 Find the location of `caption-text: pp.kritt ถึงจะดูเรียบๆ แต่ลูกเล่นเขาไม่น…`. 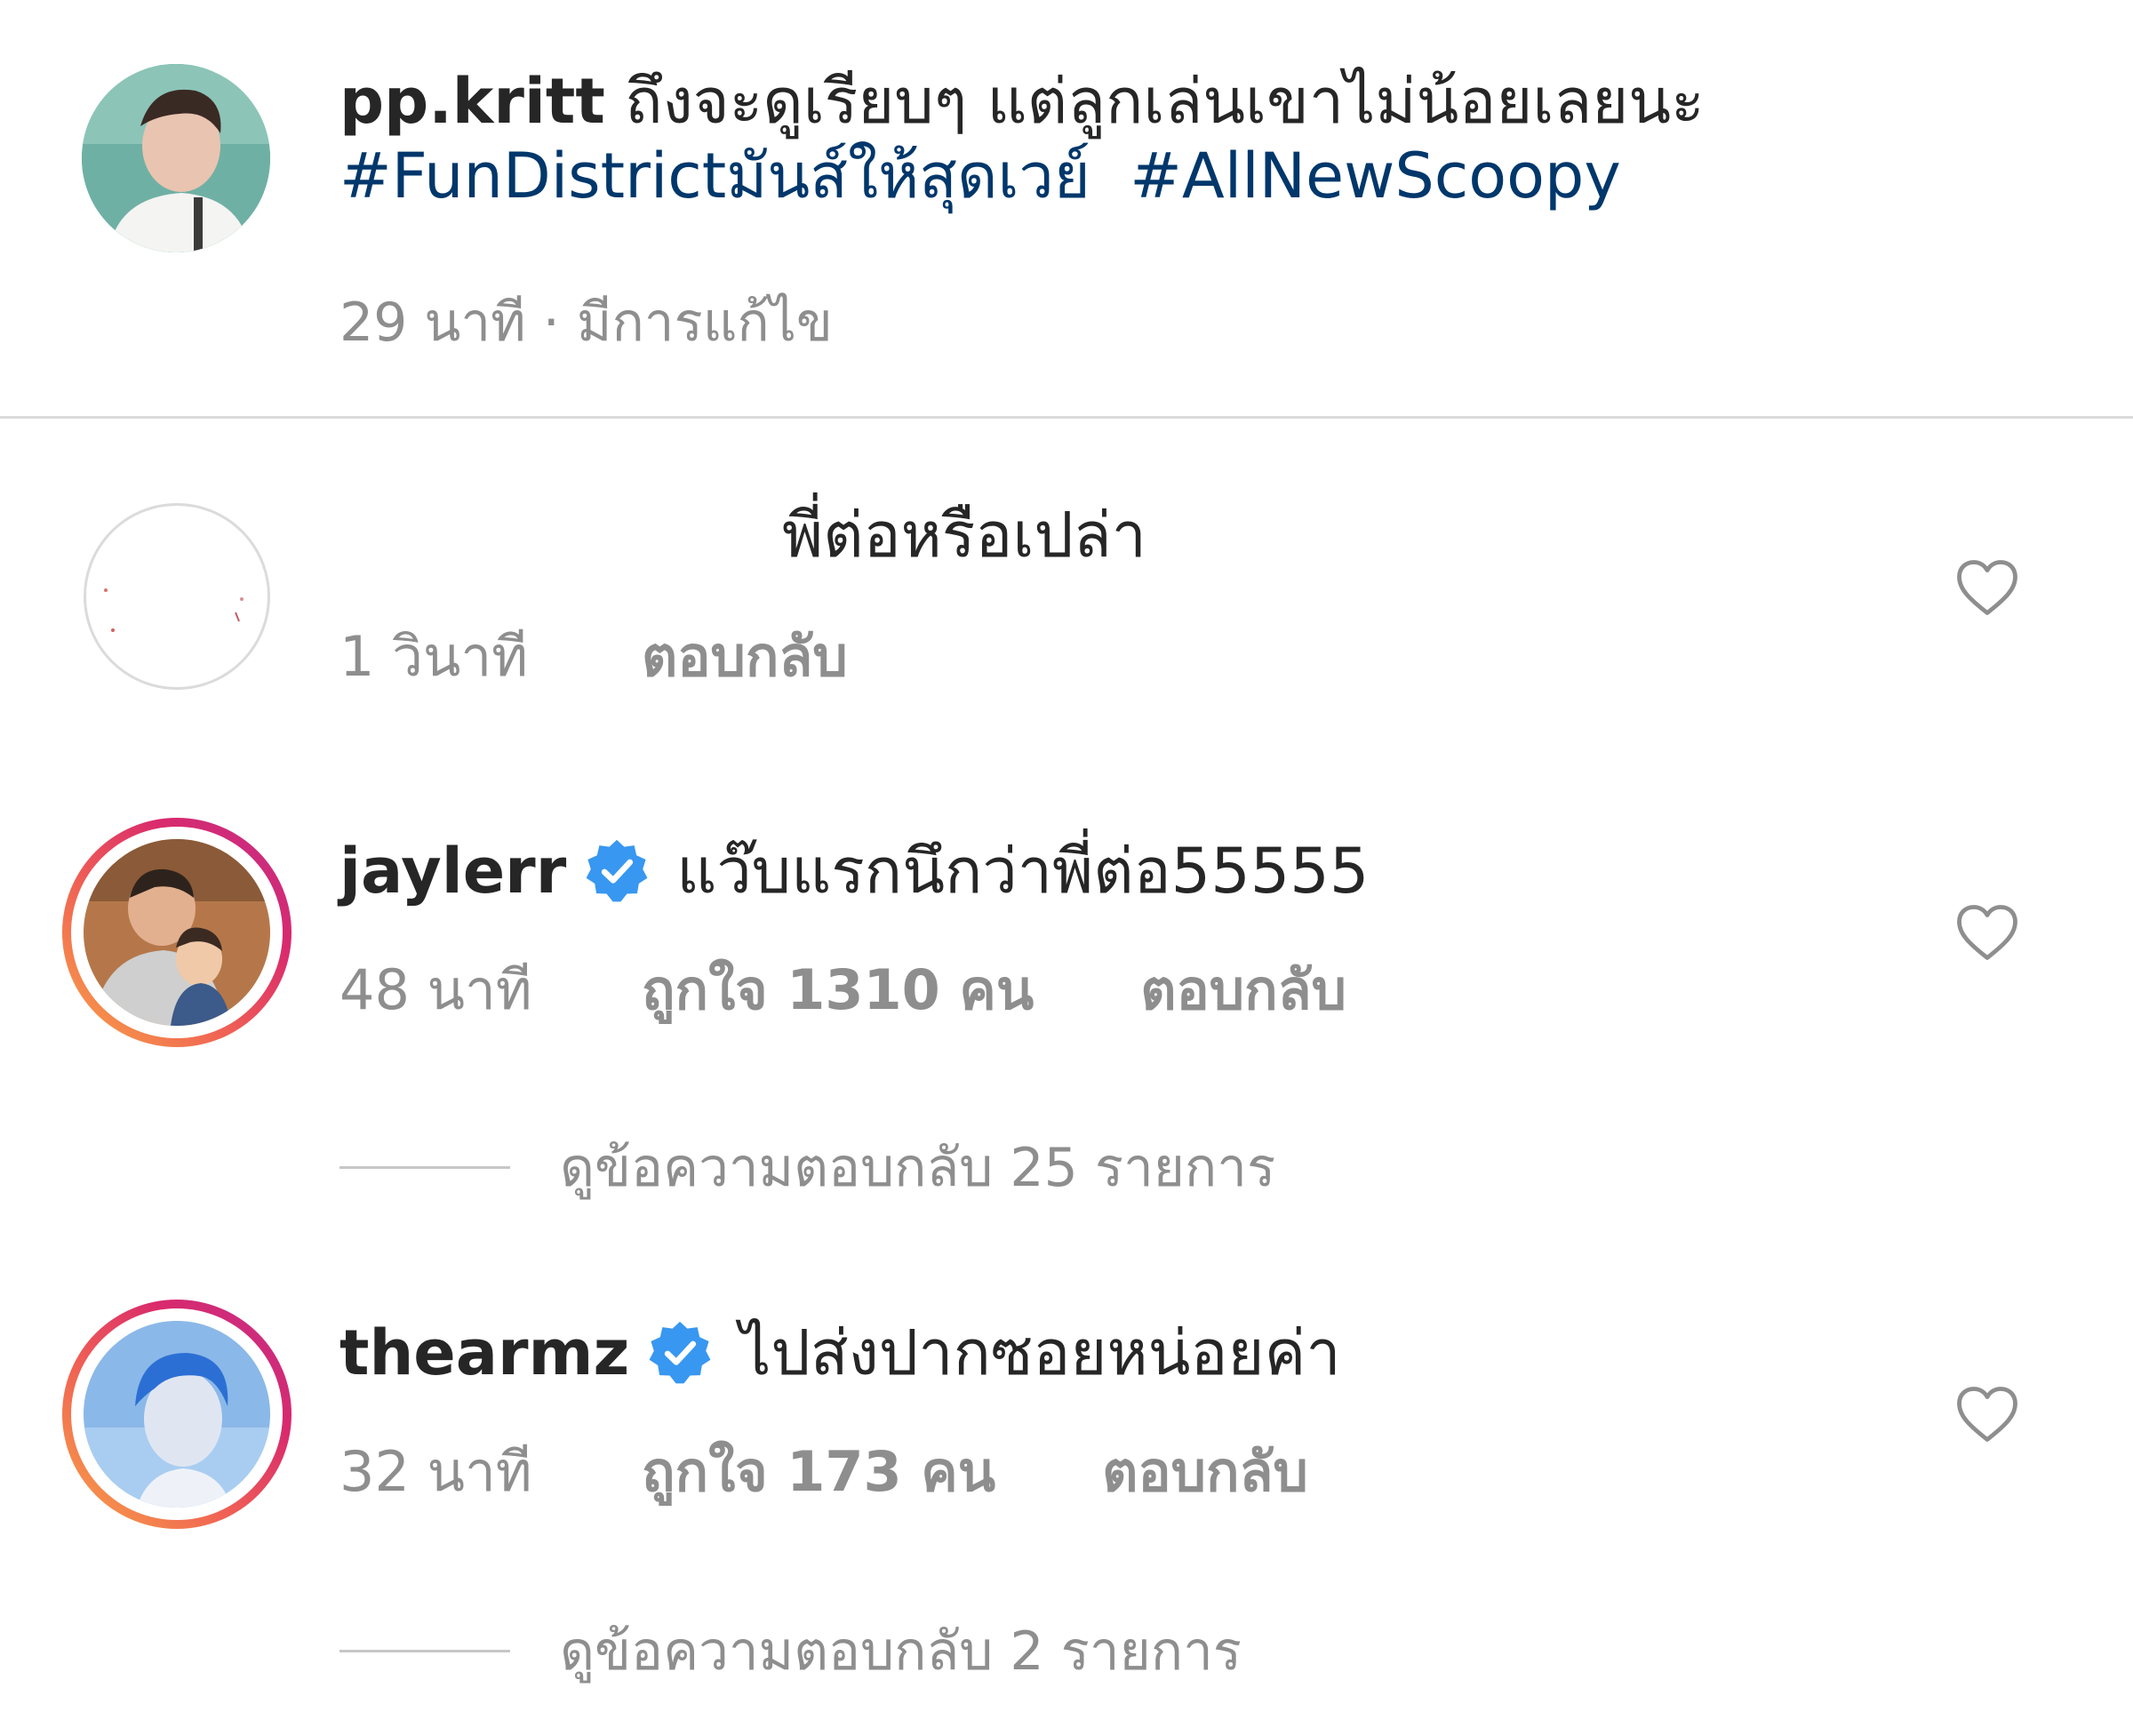

caption-text: pp.kritt ถึงจะดูเรียบๆ แต่ลูกเล่นเขาไม่น… is located at coordinates (1095, 138).